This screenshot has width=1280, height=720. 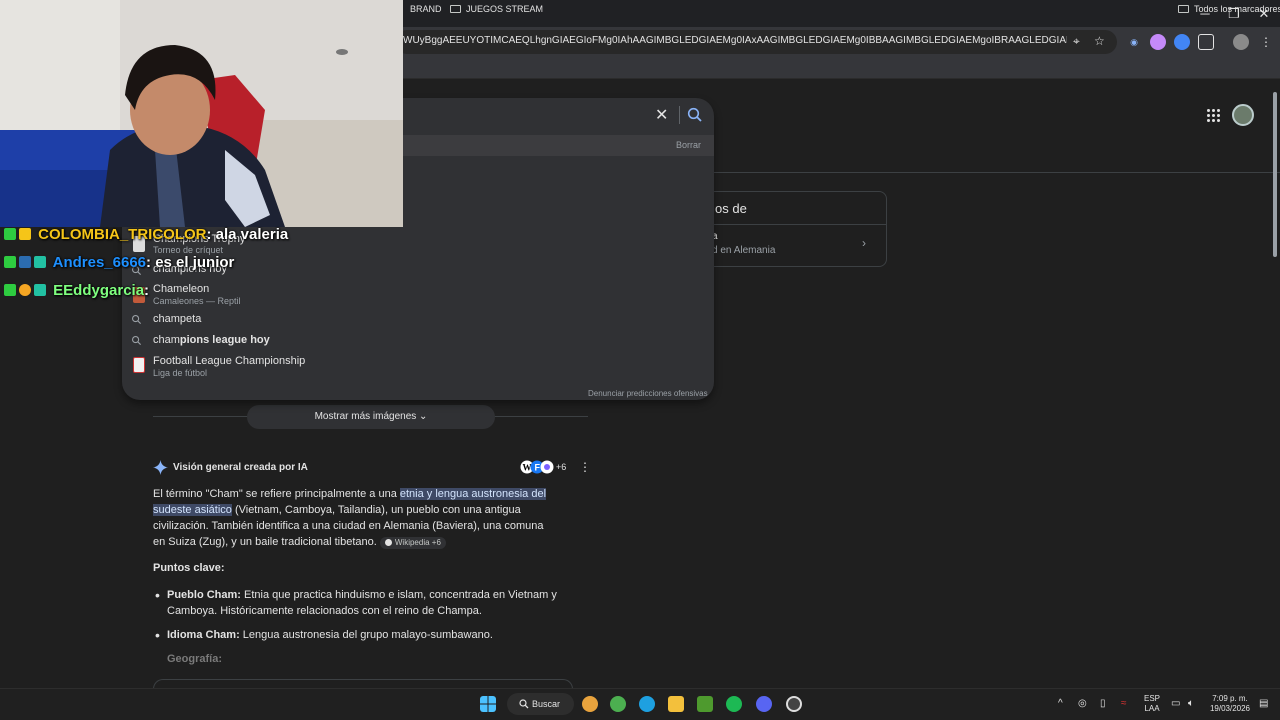 What do you see at coordinates (1082, 703) in the screenshot?
I see `network-icon: ◎` at bounding box center [1082, 703].